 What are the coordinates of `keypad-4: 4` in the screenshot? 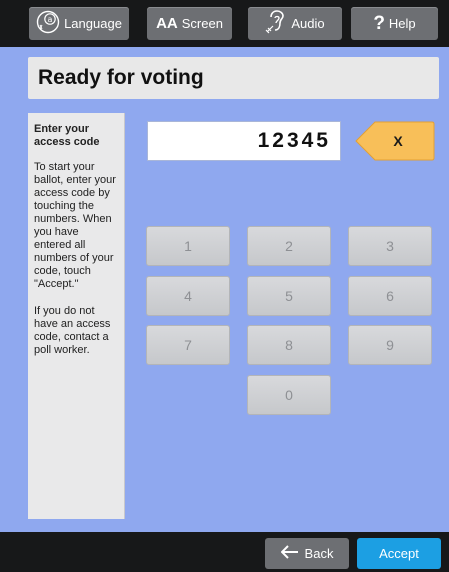 It's located at (188, 296).